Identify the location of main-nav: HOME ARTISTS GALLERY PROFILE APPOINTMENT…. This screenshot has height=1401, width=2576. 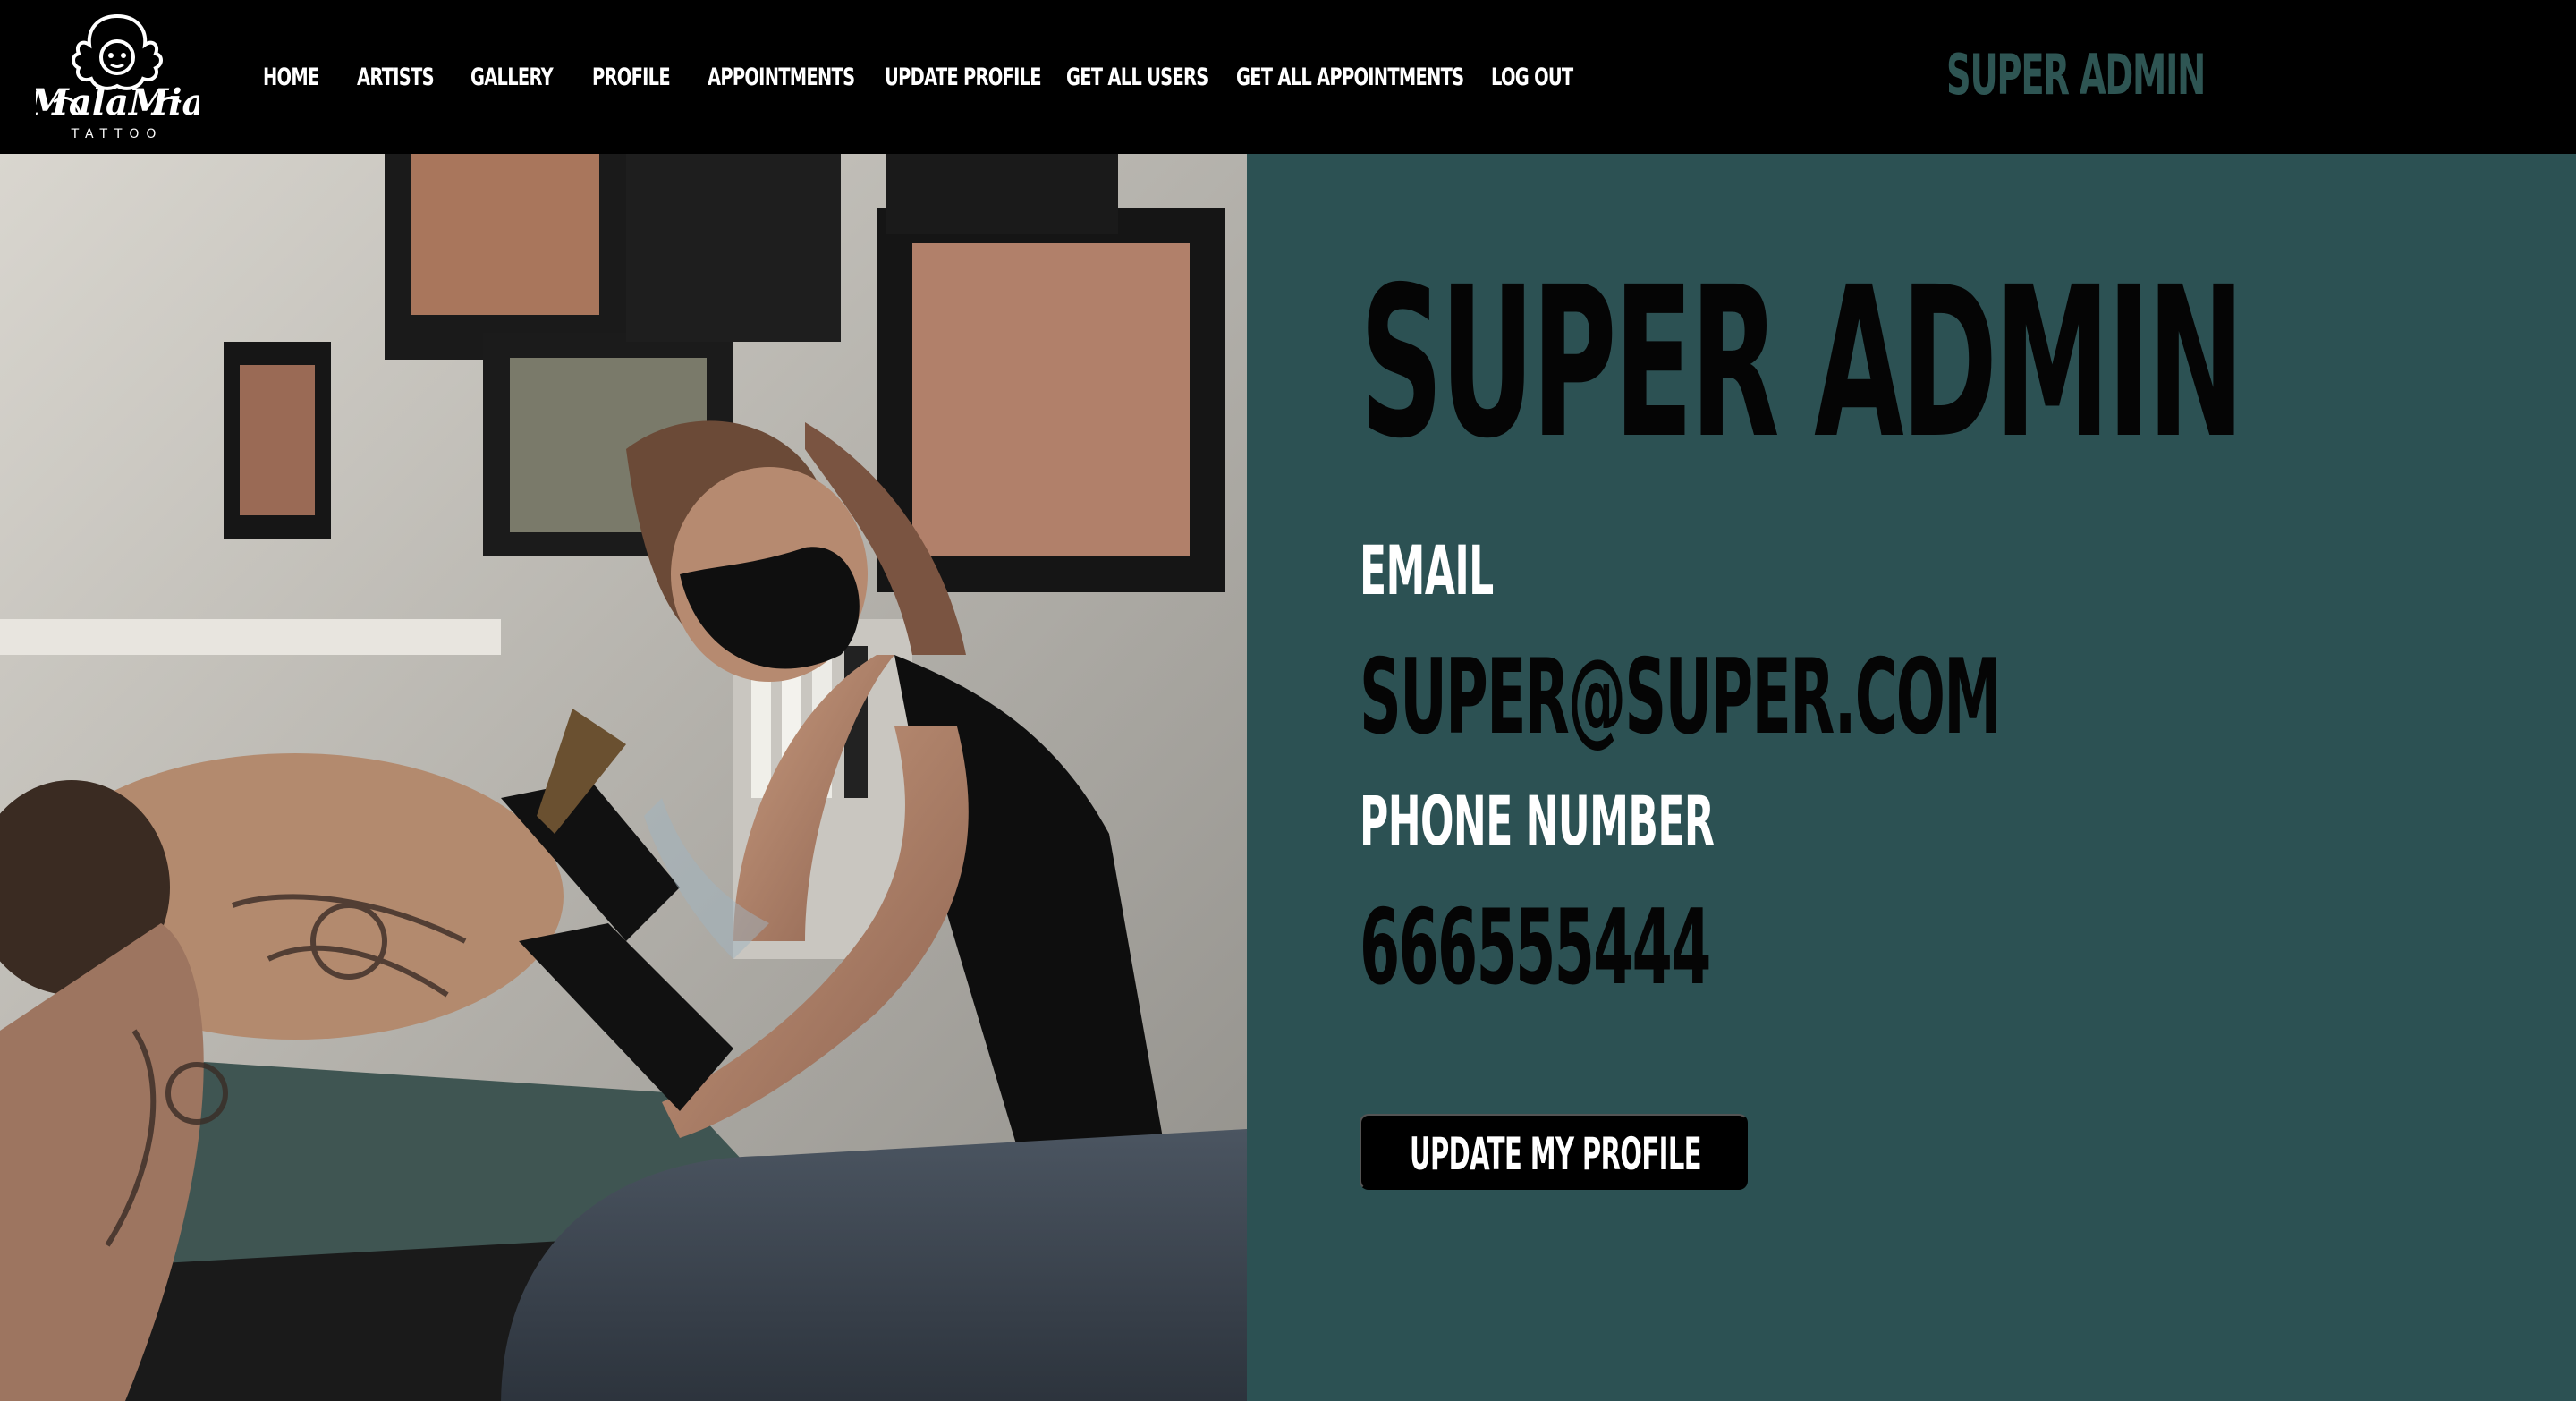
(934, 77).